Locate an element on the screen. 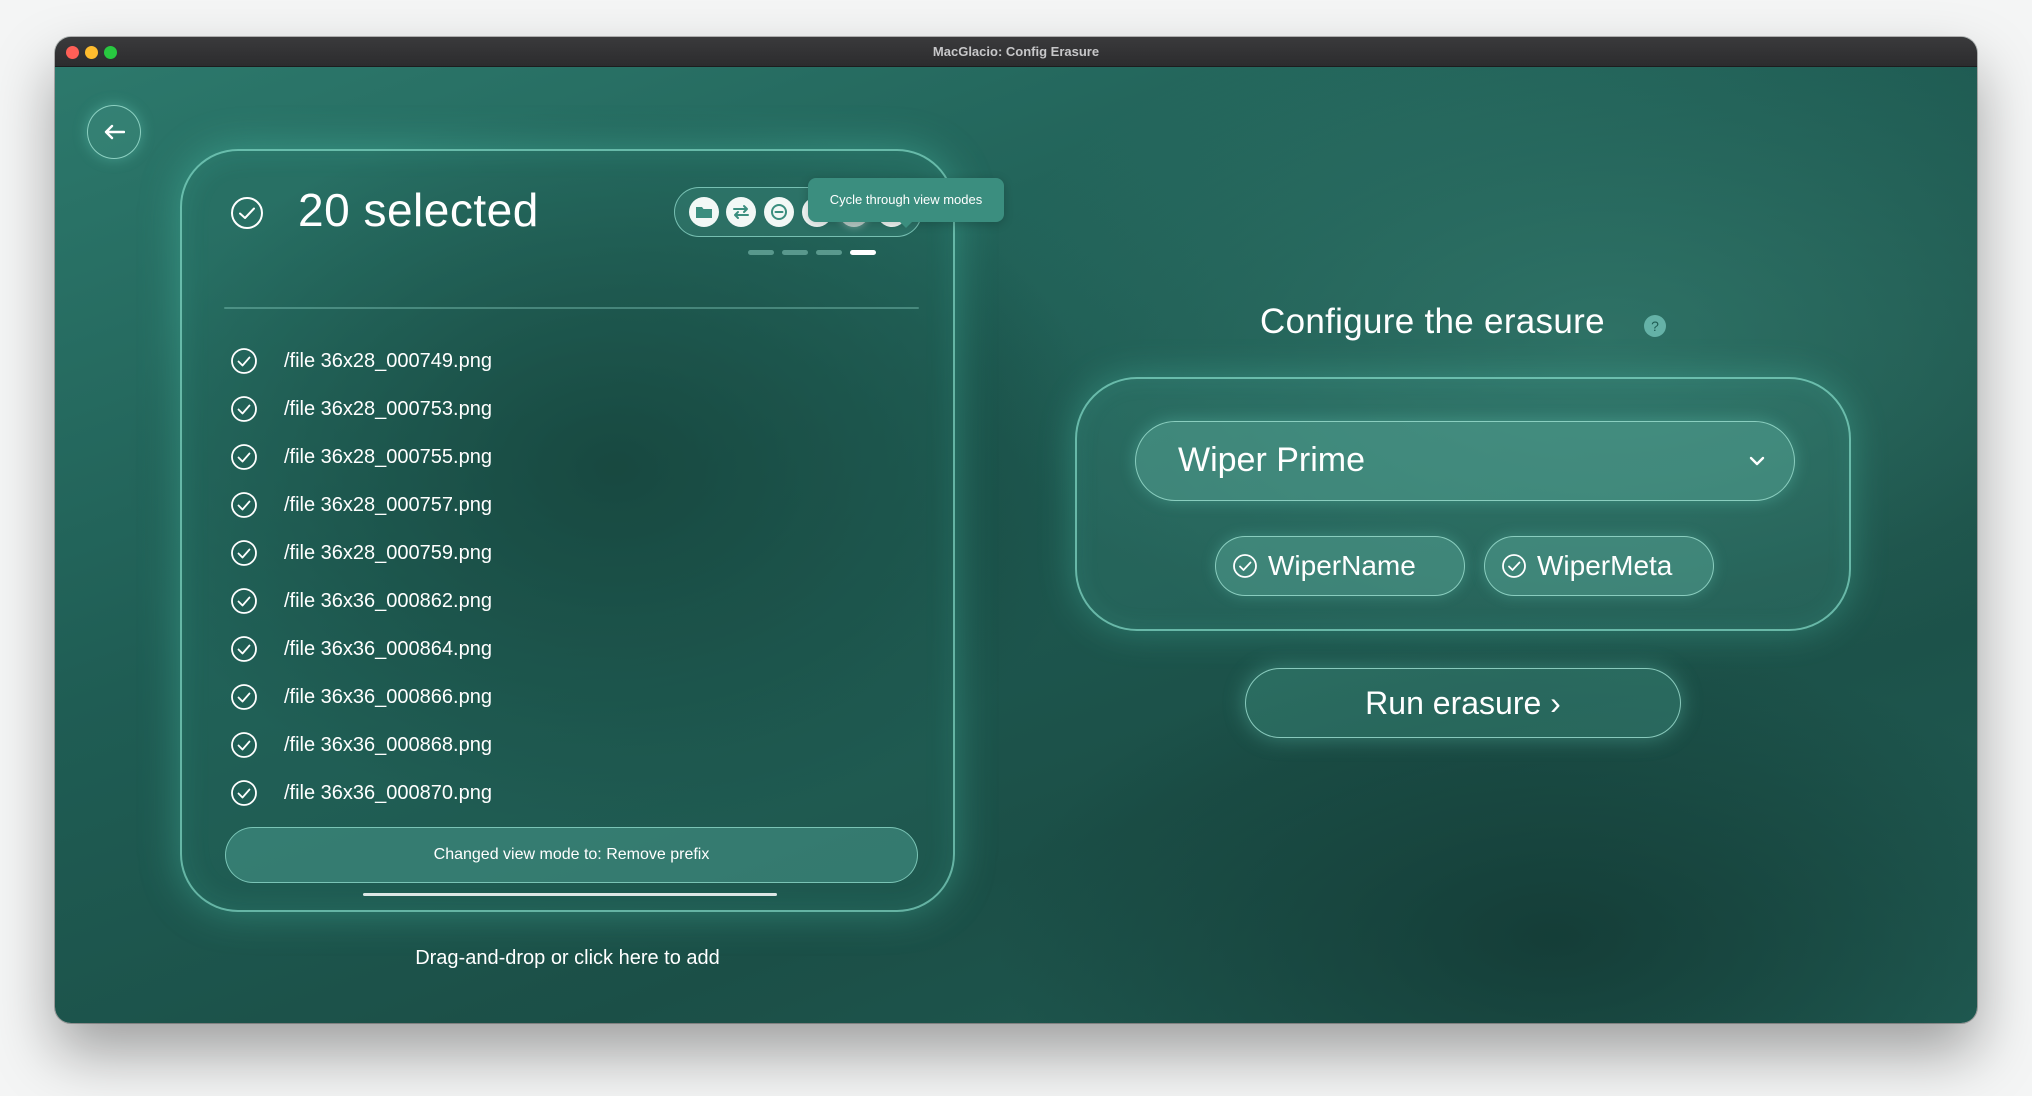 The width and height of the screenshot is (2032, 1096). file-list-item: /file 36x36_000870.png is located at coordinates (361, 793).